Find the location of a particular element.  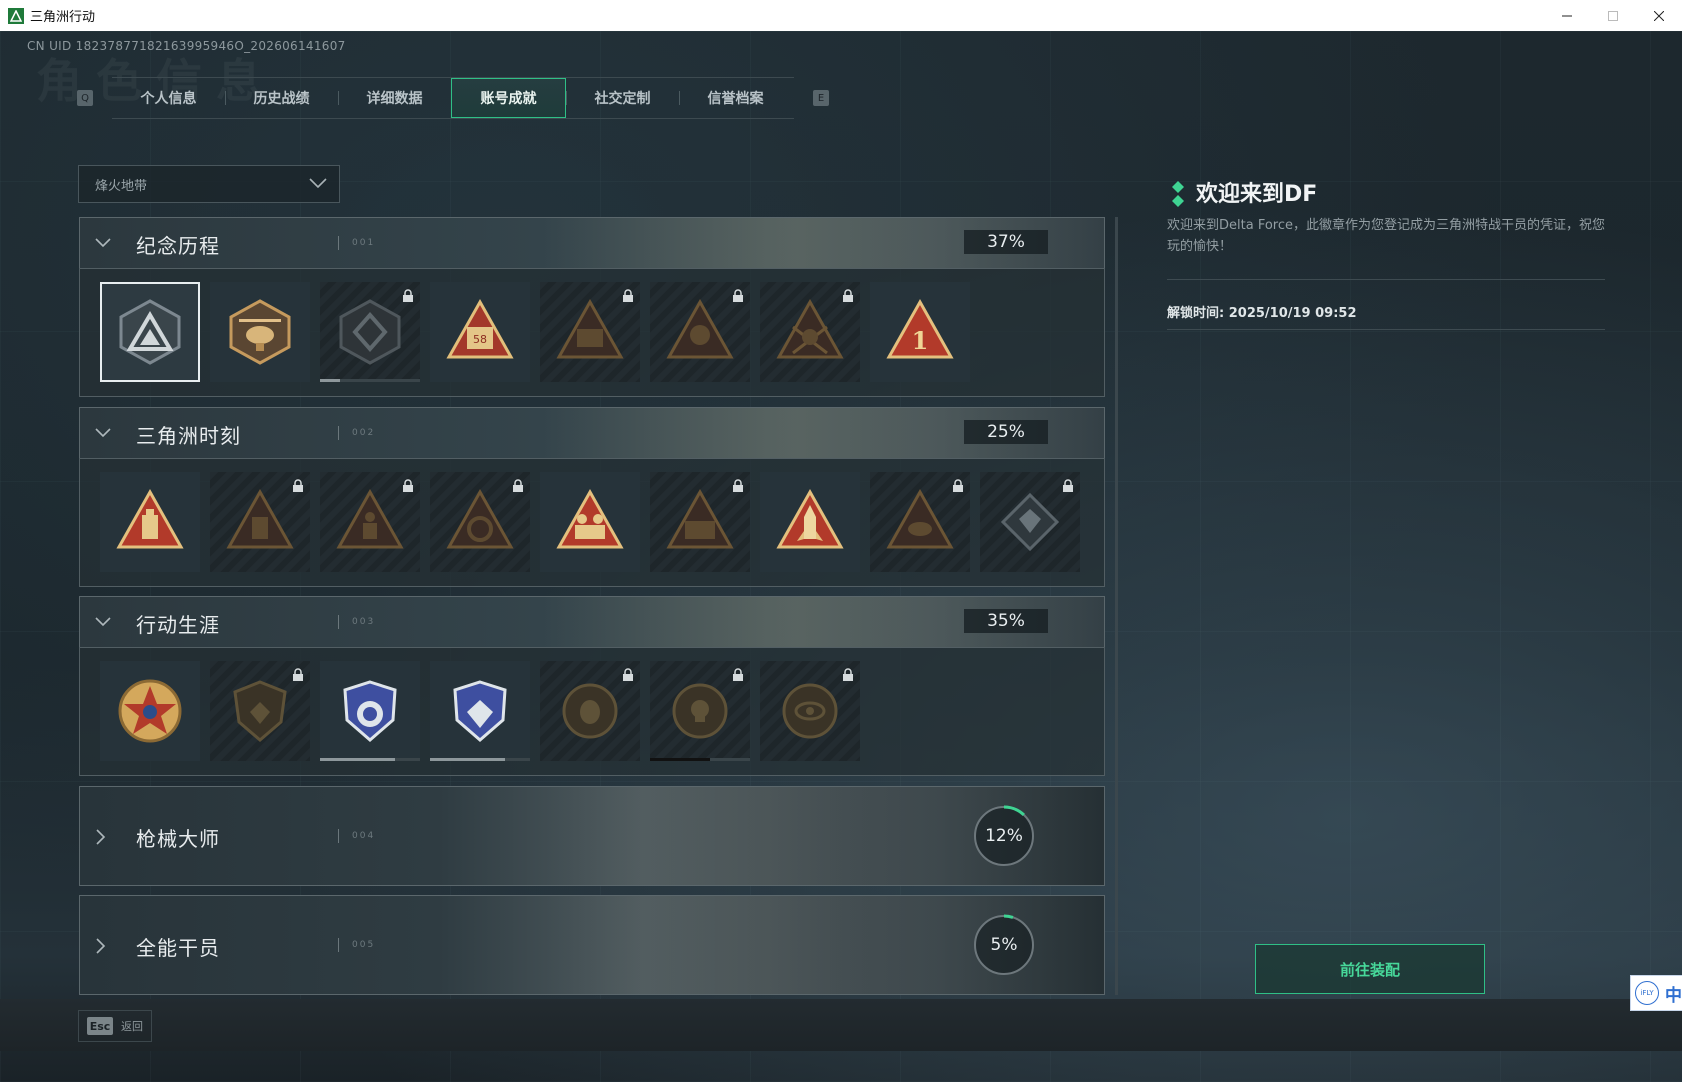

section-header: 枪械大师 004 12% is located at coordinates (592, 836).